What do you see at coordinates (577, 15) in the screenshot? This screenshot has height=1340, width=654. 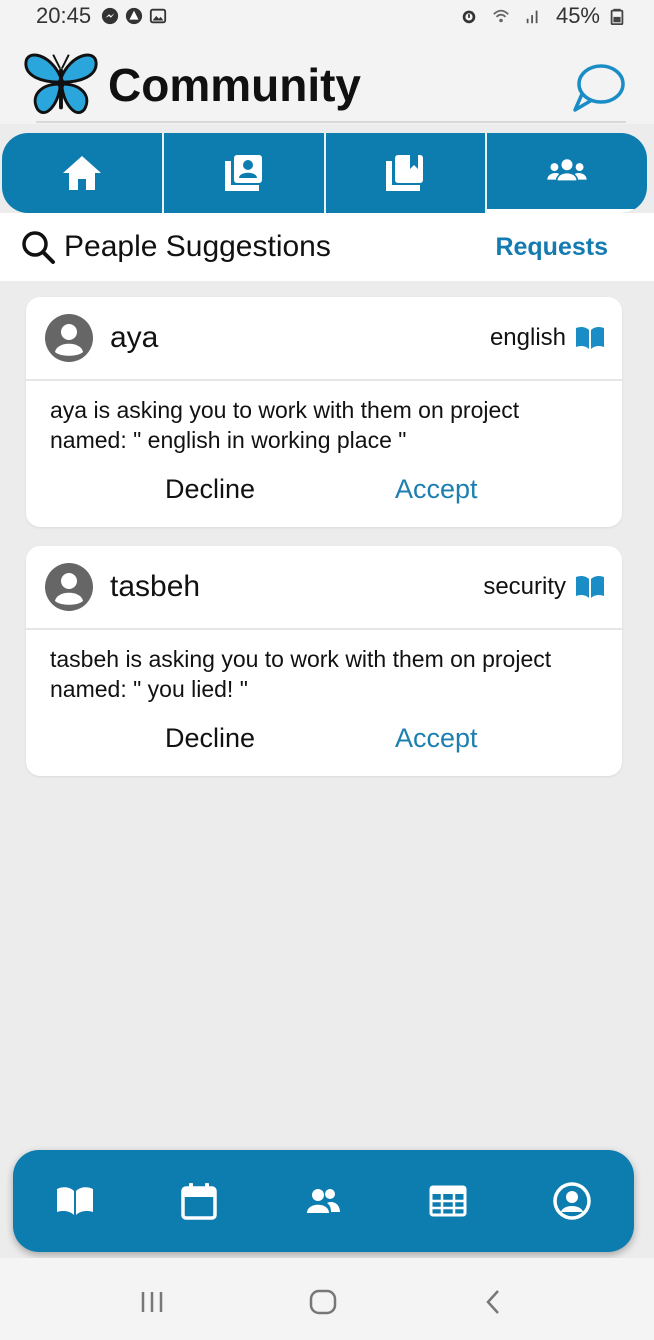 I see `battery-percent: 45%` at bounding box center [577, 15].